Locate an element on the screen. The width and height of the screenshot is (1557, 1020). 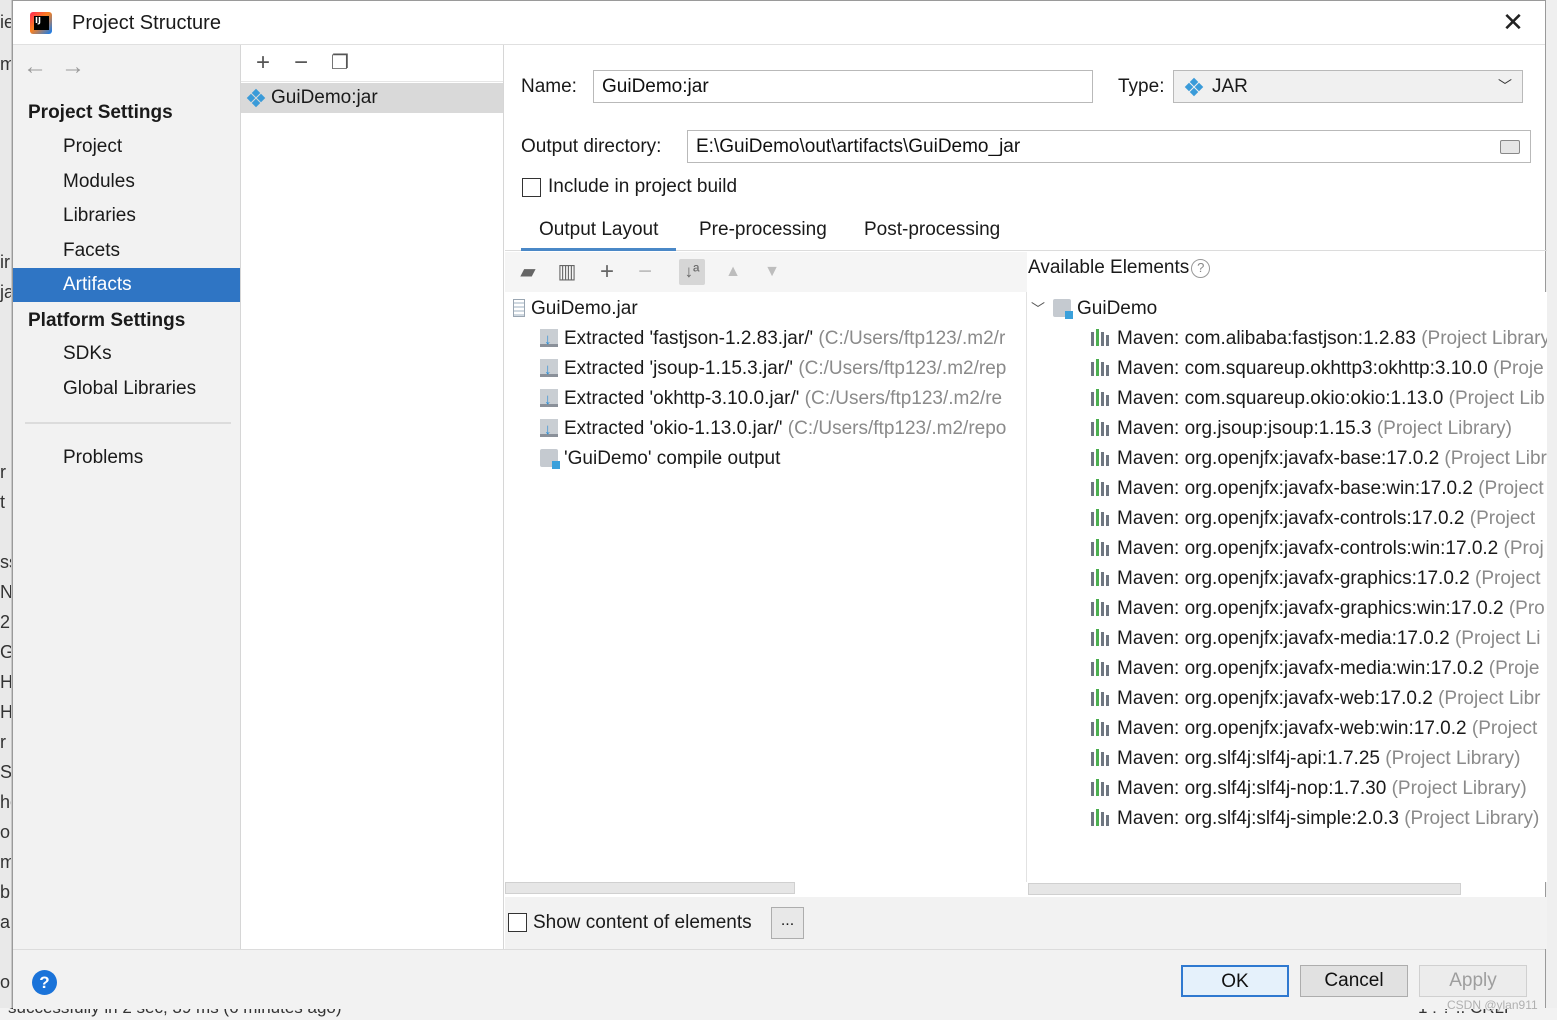
tree-root-label: GuiDemo.jar is located at coordinates (584, 308).